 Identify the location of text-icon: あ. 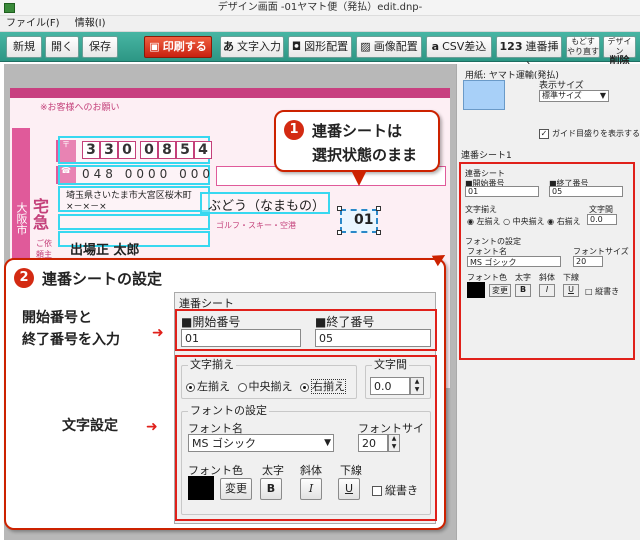
(228, 46).